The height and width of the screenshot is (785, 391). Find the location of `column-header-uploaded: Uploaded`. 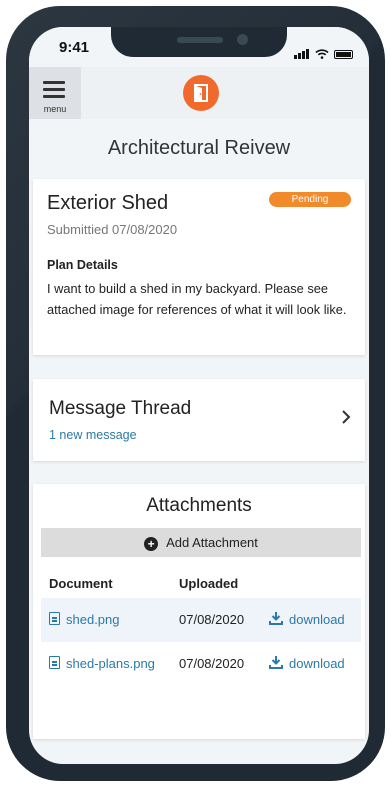

column-header-uploaded: Uploaded is located at coordinates (209, 583).